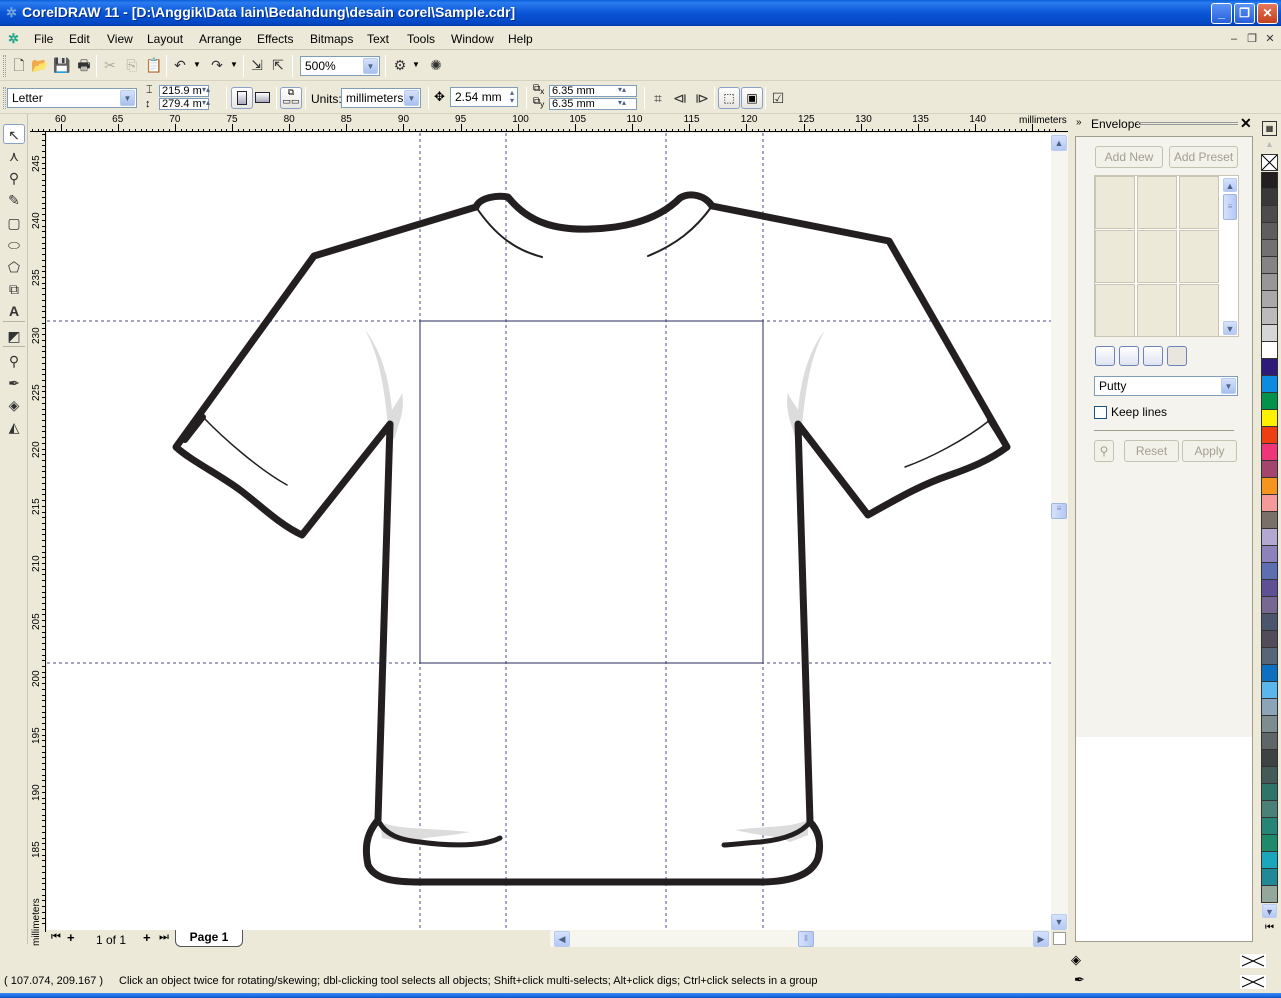  What do you see at coordinates (14, 383) in the screenshot?
I see `outline-tool: ✒` at bounding box center [14, 383].